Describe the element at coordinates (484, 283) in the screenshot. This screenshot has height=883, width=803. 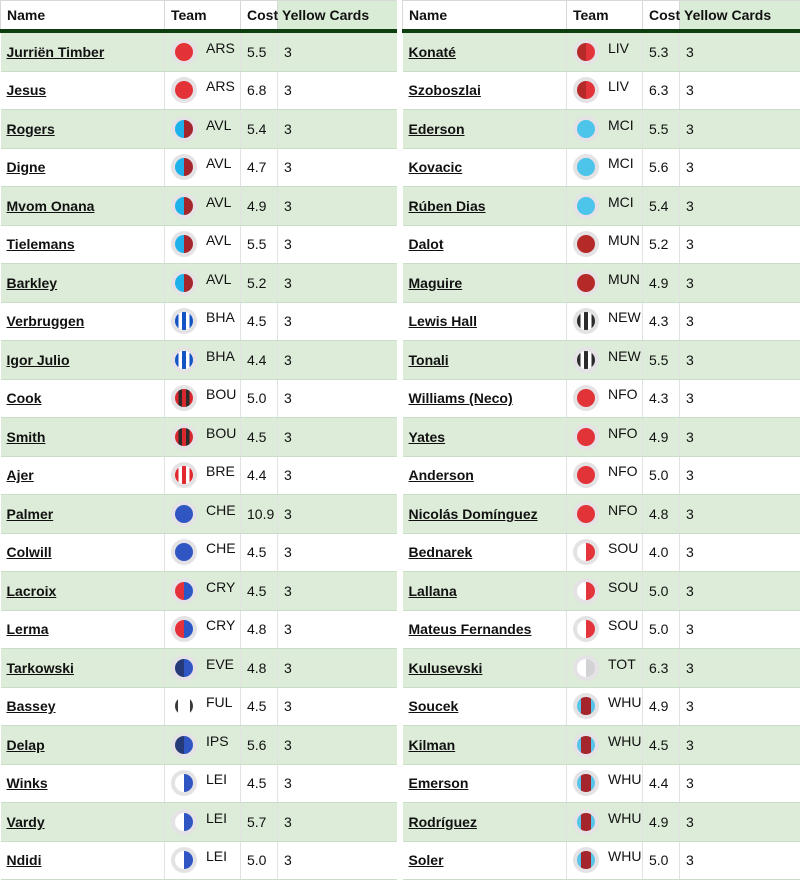
I see `player-name-cell: Maguire` at that location.